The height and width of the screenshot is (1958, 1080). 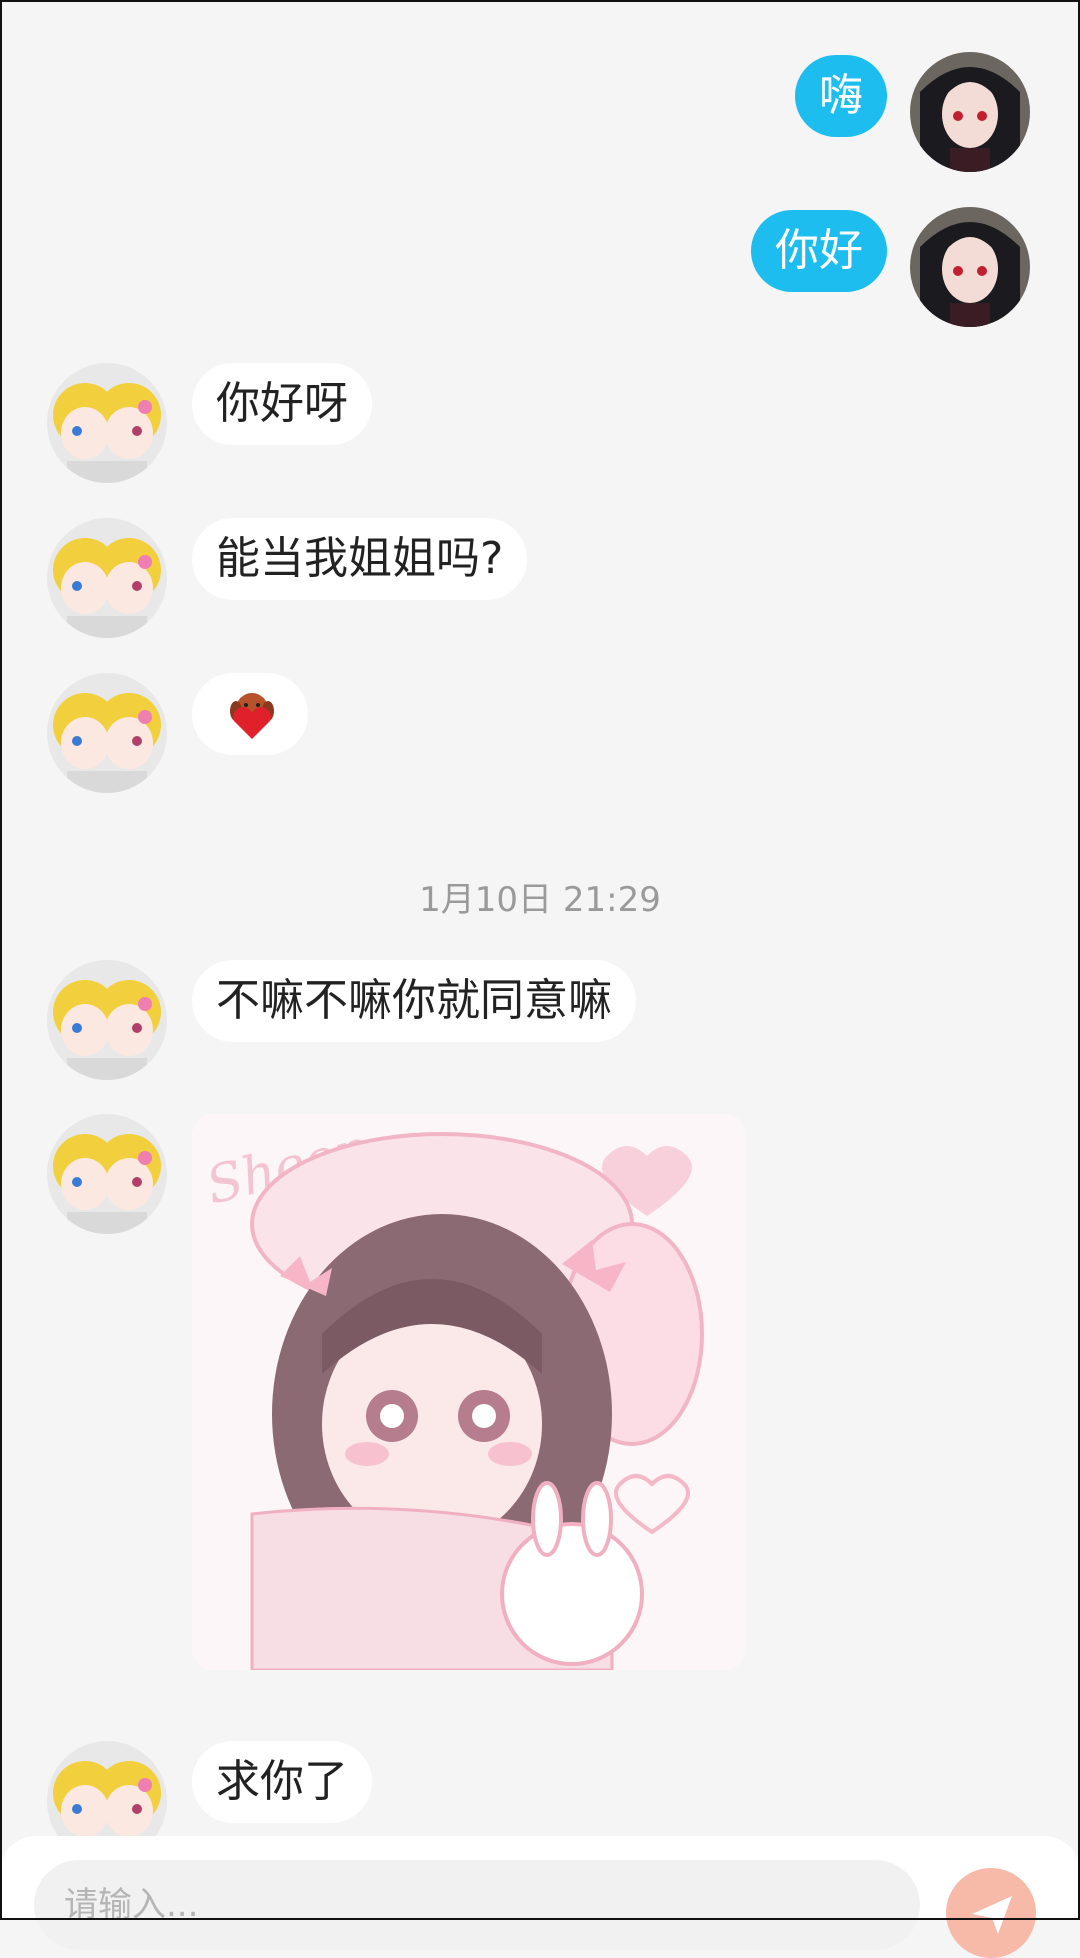 What do you see at coordinates (414, 1001) in the screenshot?
I see `message-bubble-incoming: 不嘛不嘛你就同意嘛` at bounding box center [414, 1001].